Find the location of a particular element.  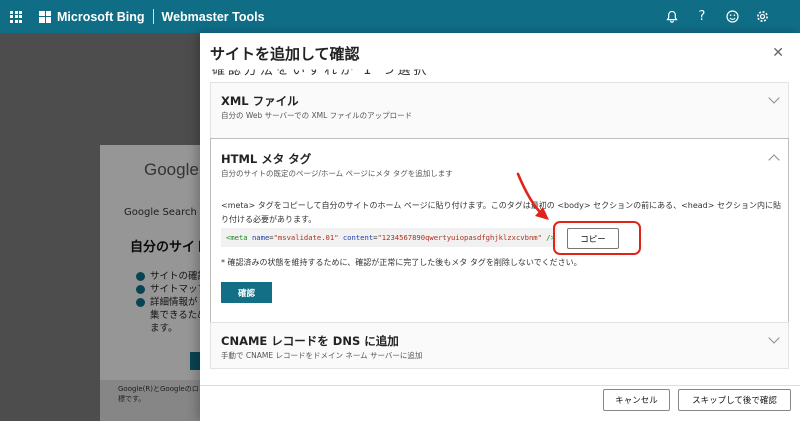

html-option-subtitle: 自分のサイトの既定のページ/ホーム ページにメタ タグを追加します is located at coordinates (337, 173).